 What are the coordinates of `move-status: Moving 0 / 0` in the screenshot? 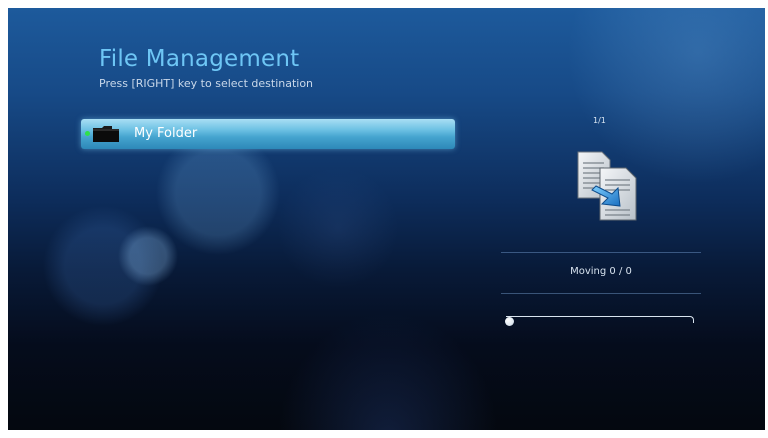 It's located at (601, 271).